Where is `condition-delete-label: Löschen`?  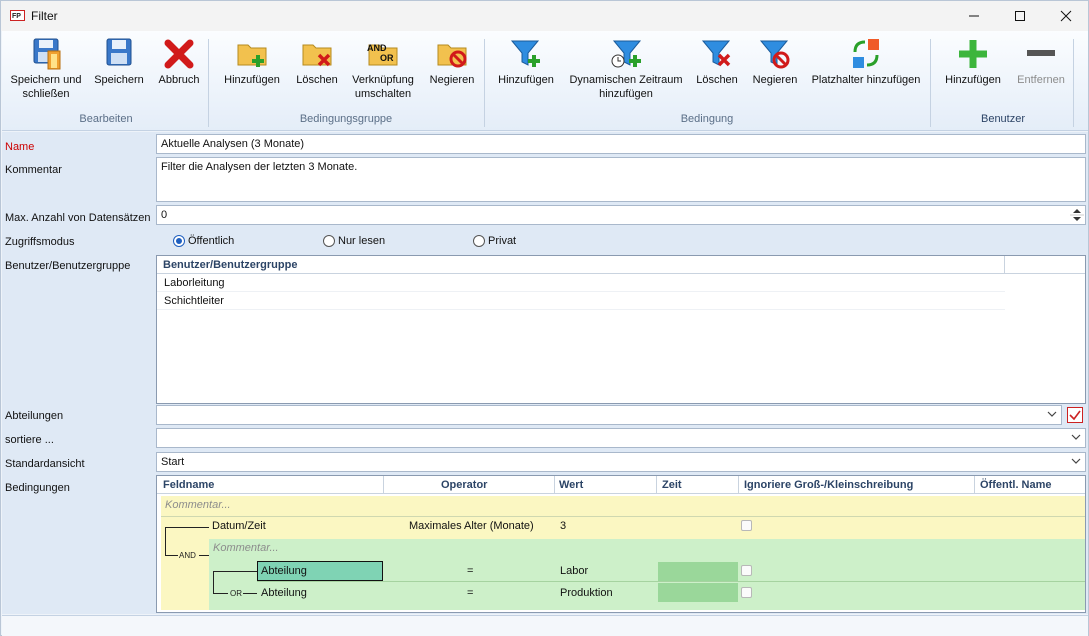 condition-delete-label: Löschen is located at coordinates (717, 80).